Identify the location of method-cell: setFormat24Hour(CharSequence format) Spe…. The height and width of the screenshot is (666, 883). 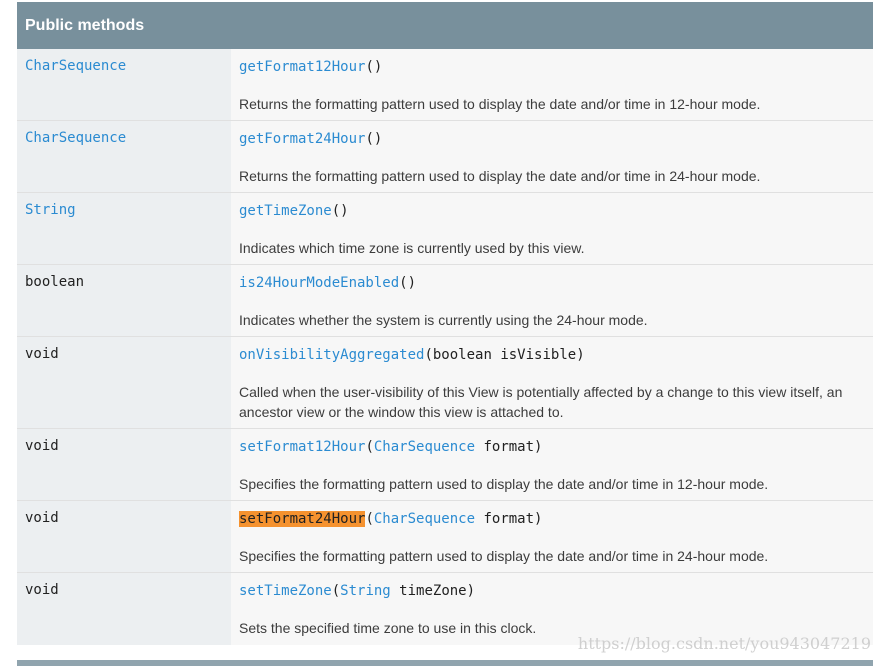
(552, 536).